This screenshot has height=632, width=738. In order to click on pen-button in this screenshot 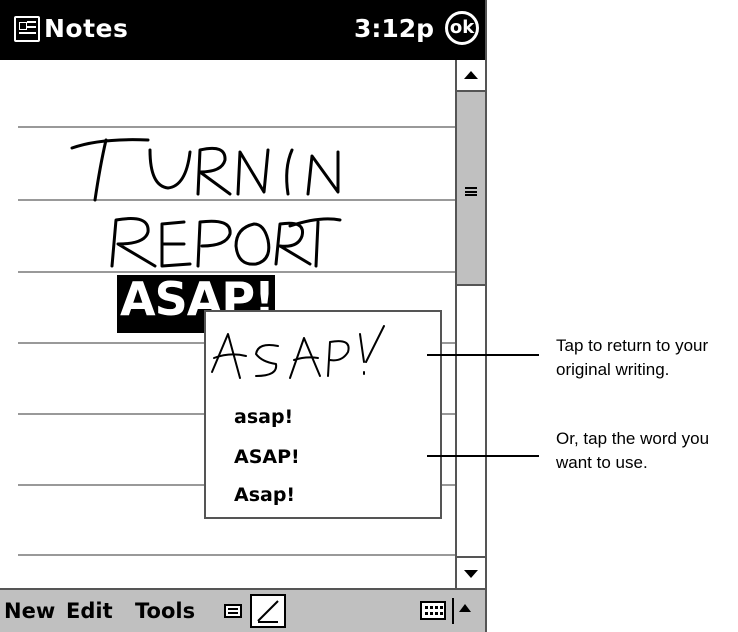, I will do `click(268, 611)`.